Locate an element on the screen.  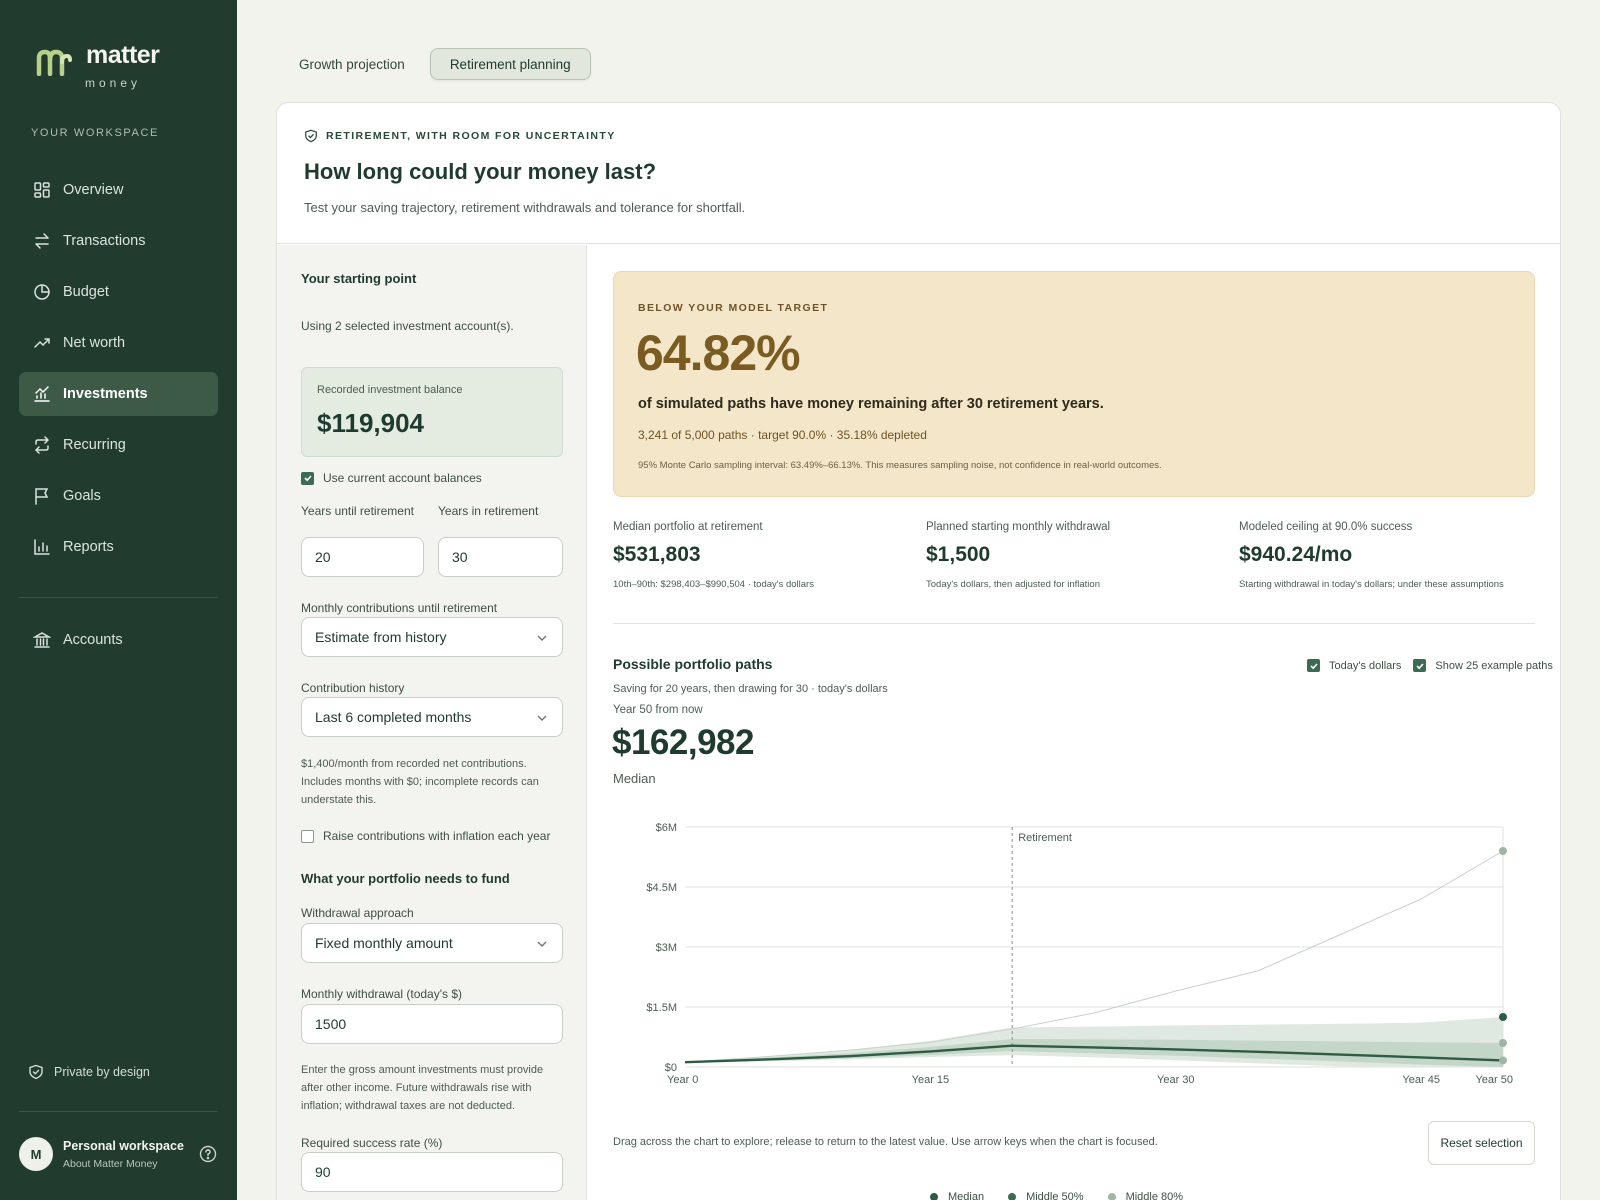
matter-logo-icon is located at coordinates (54, 62).